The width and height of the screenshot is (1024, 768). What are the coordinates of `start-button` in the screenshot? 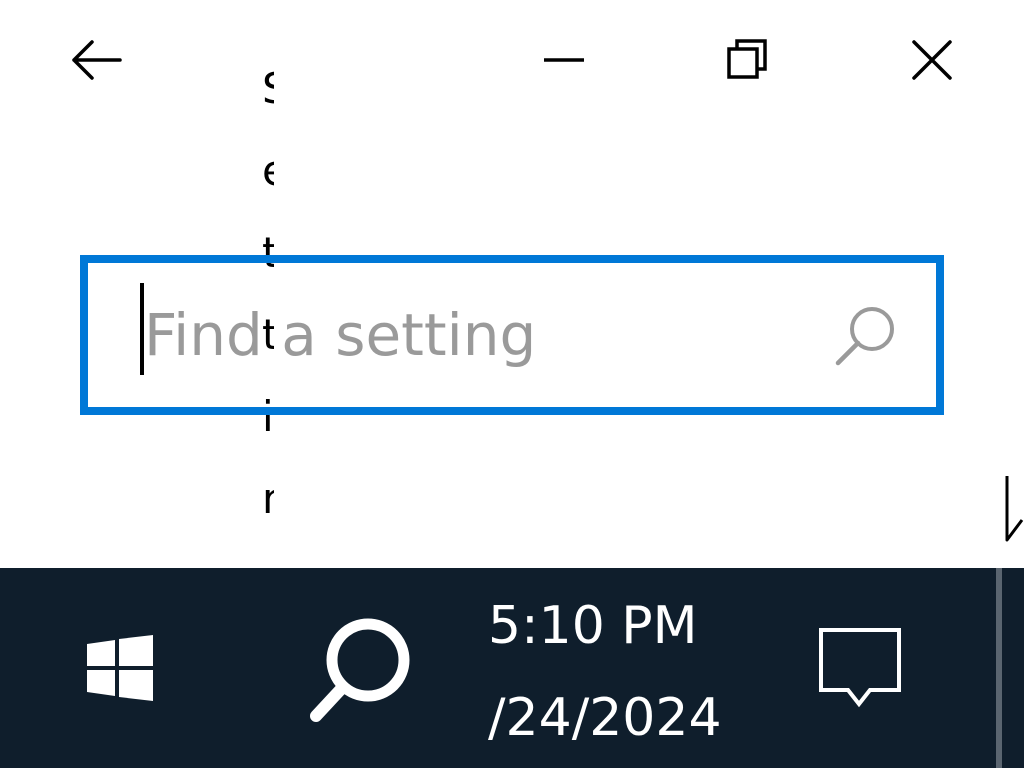 It's located at (120, 668).